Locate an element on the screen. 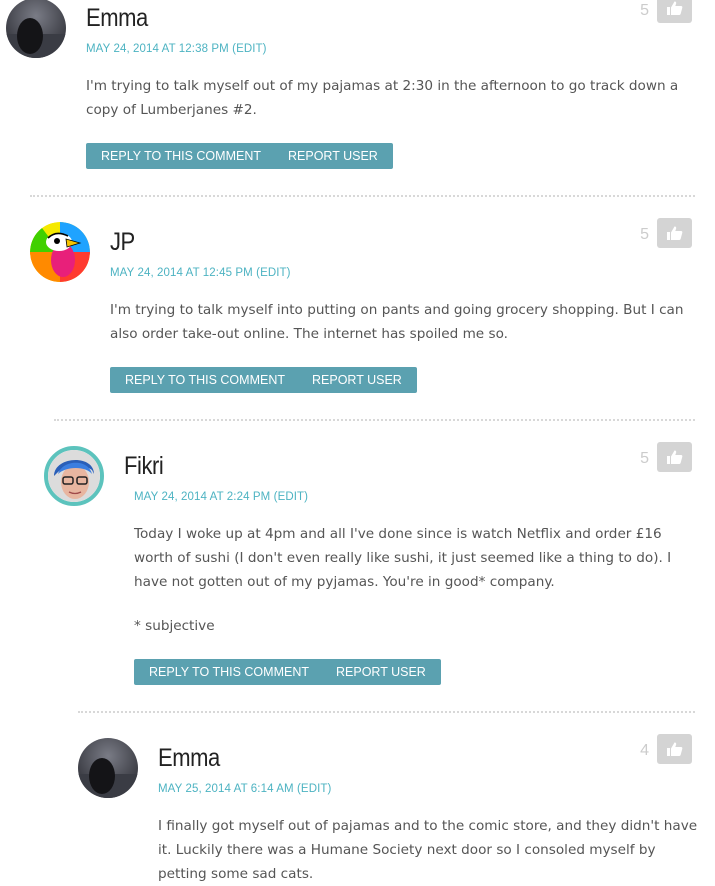 This screenshot has height=886, width=715. comment-author: JP is located at coordinates (122, 242).